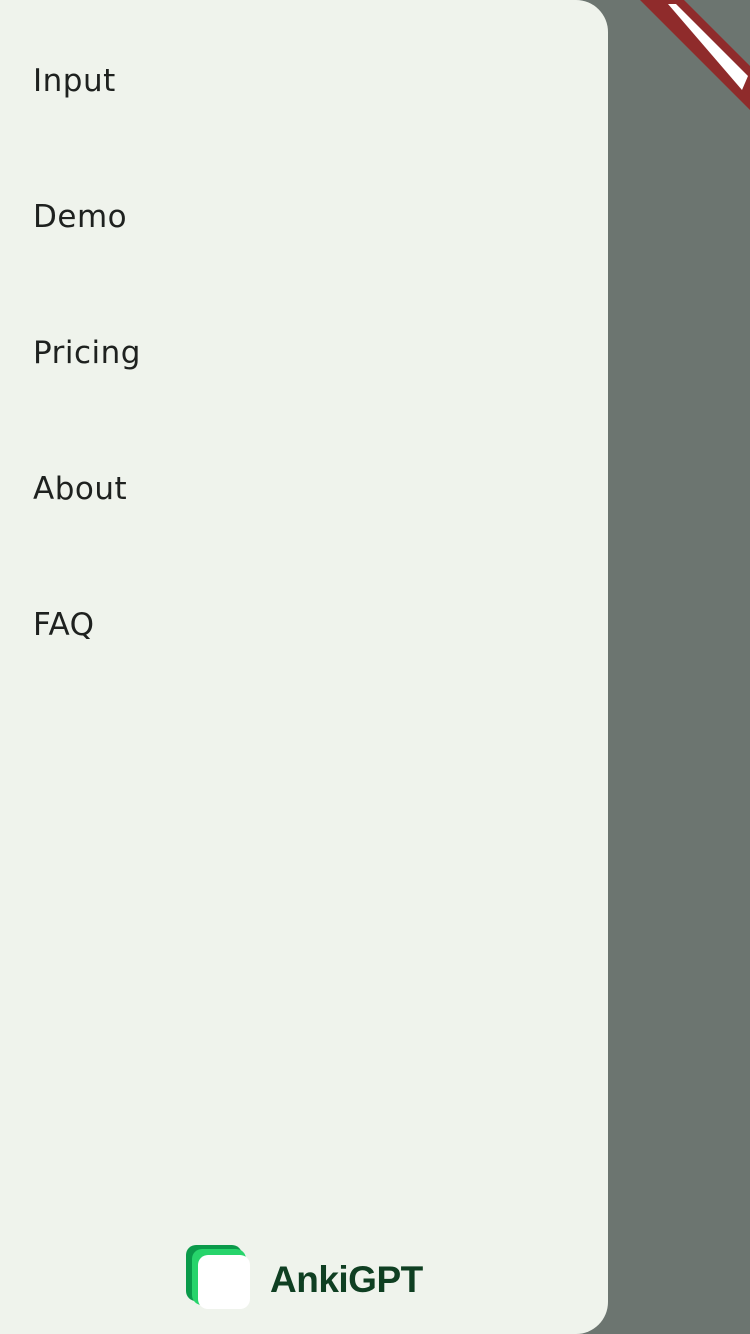 This screenshot has height=1334, width=750. I want to click on drawer-item-faq: FAQ, so click(304, 625).